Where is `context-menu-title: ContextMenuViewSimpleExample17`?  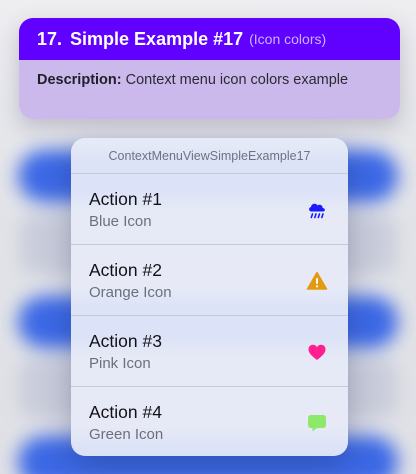
context-menu-title: ContextMenuViewSimpleExample17 is located at coordinates (209, 156).